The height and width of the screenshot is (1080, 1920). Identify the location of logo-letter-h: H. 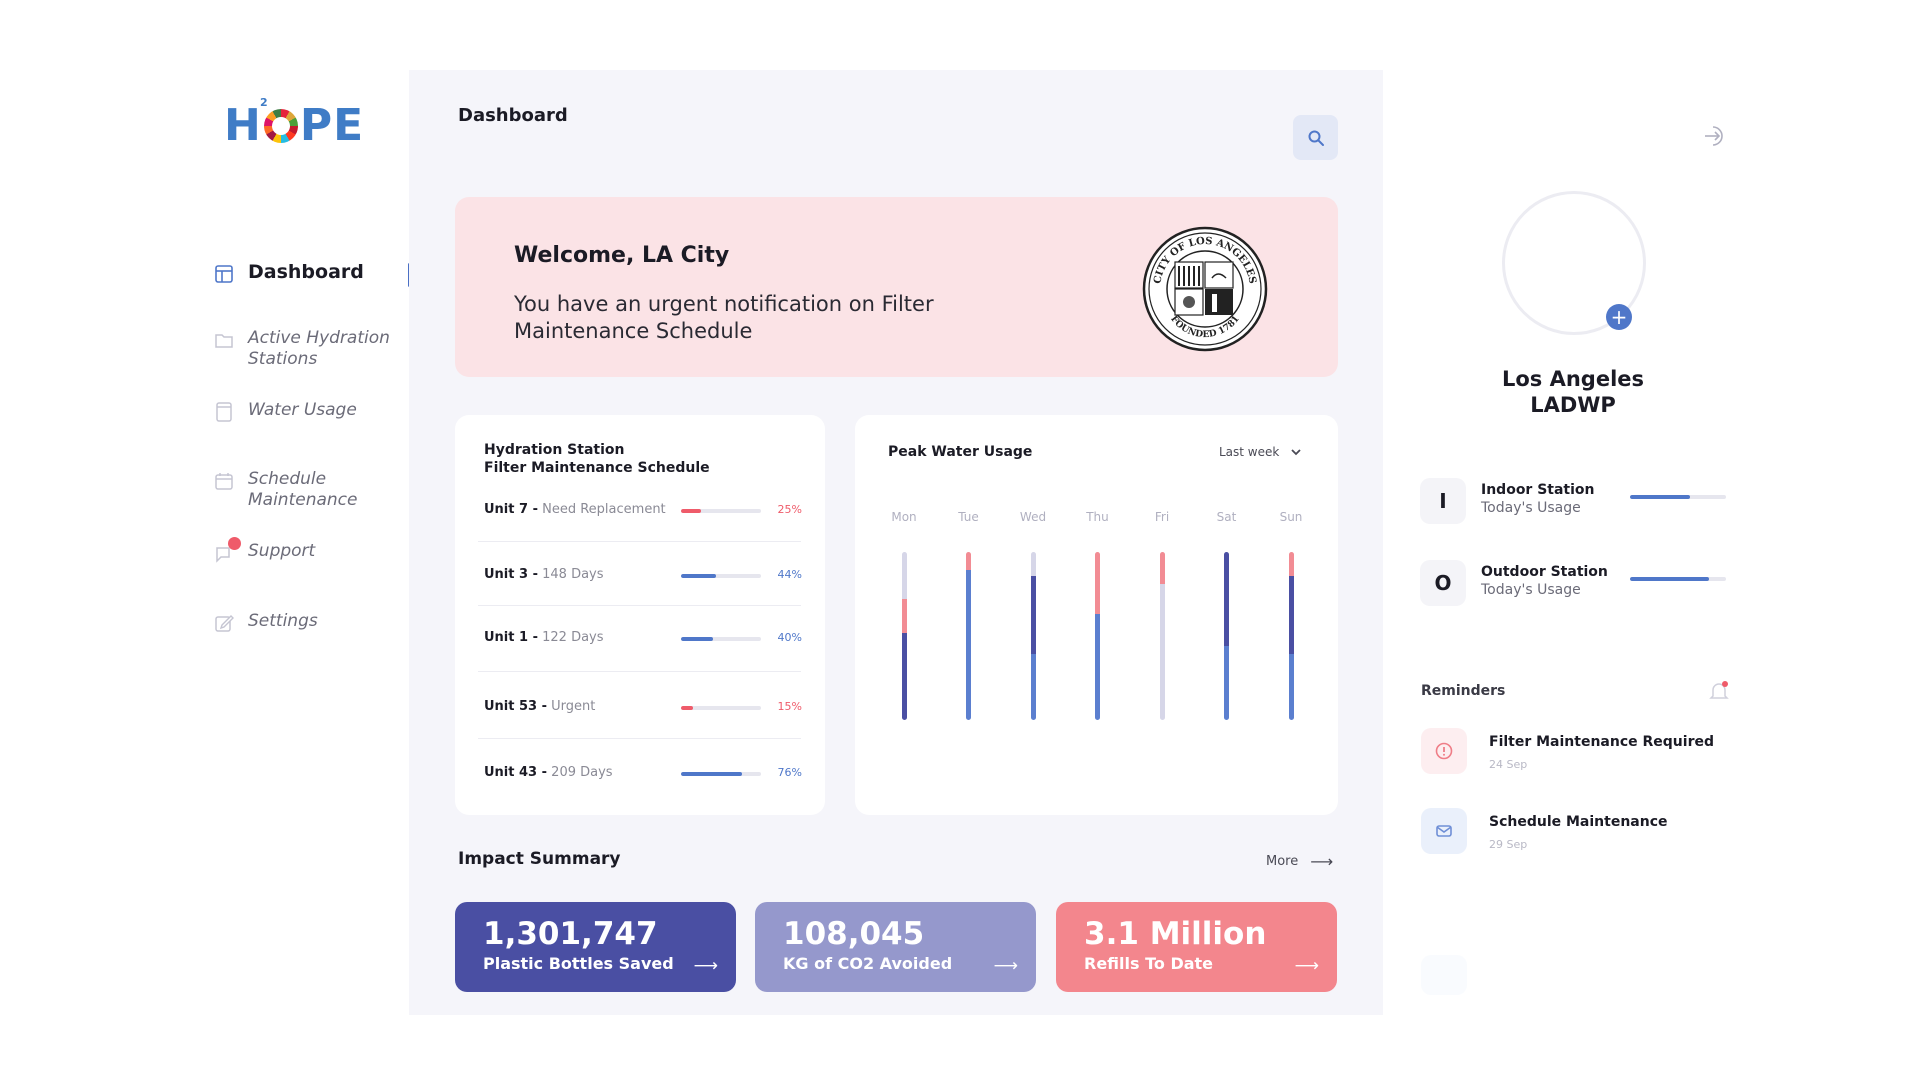
(243, 125).